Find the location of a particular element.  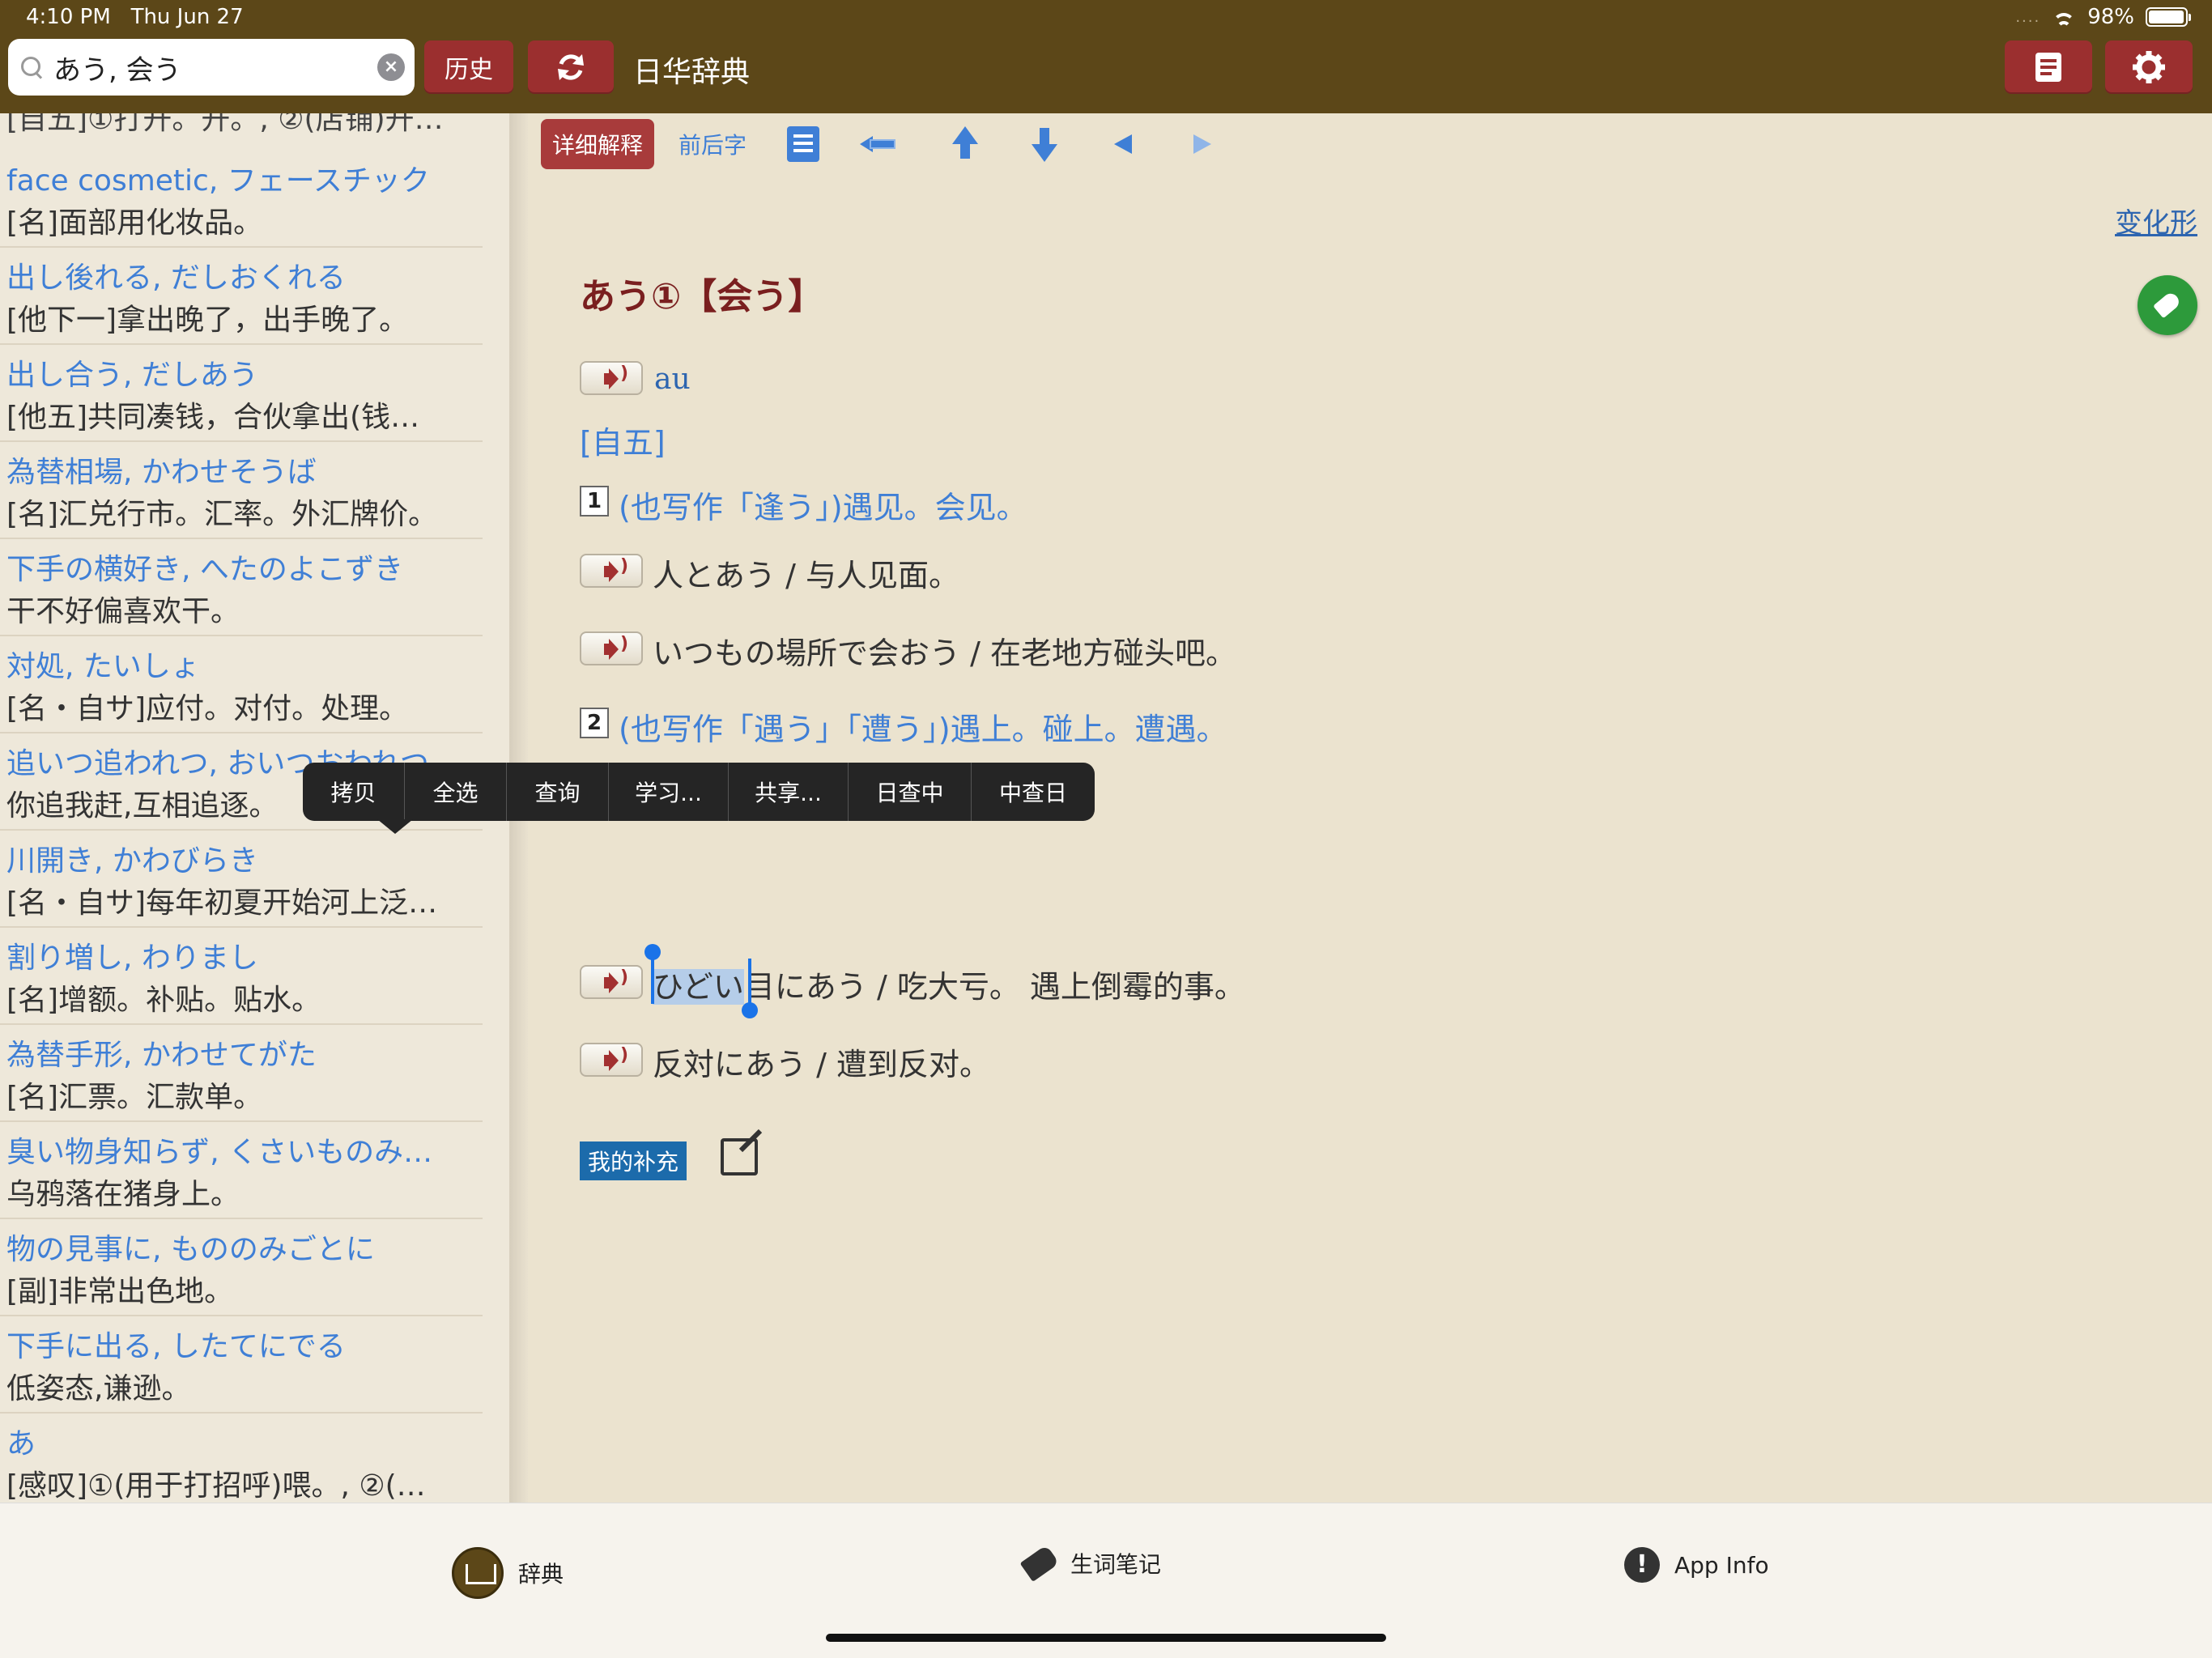

battery-icon is located at coordinates (2168, 17).